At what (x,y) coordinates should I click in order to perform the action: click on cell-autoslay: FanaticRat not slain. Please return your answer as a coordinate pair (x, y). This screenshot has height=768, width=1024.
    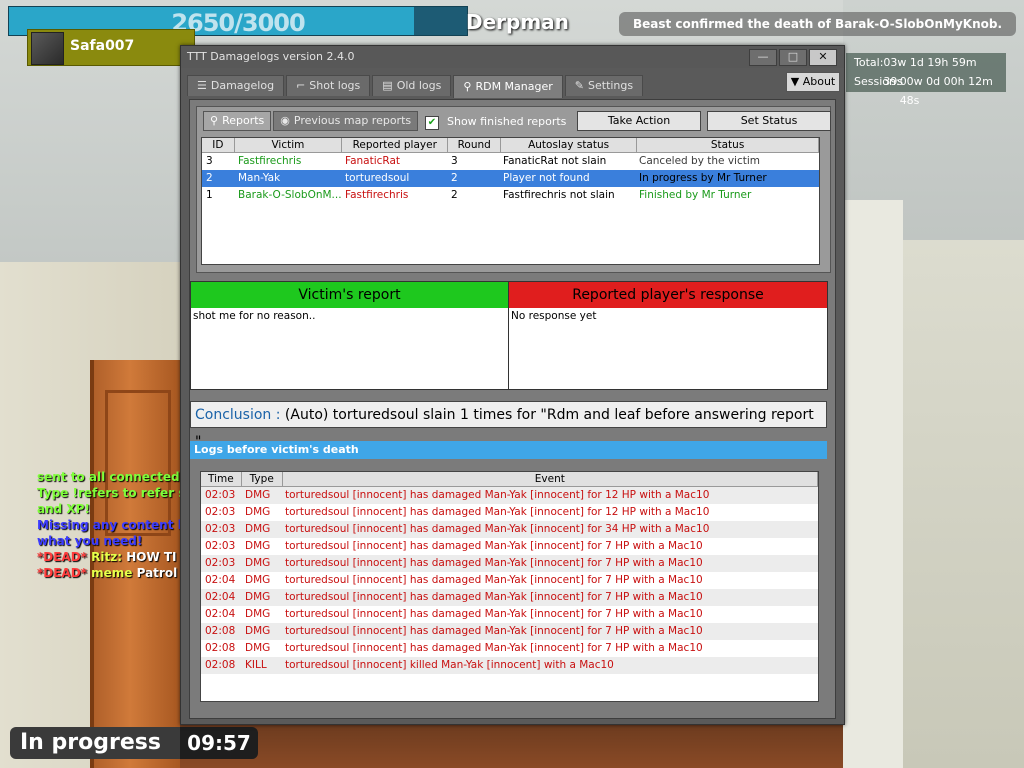
    Looking at the image, I should click on (555, 161).